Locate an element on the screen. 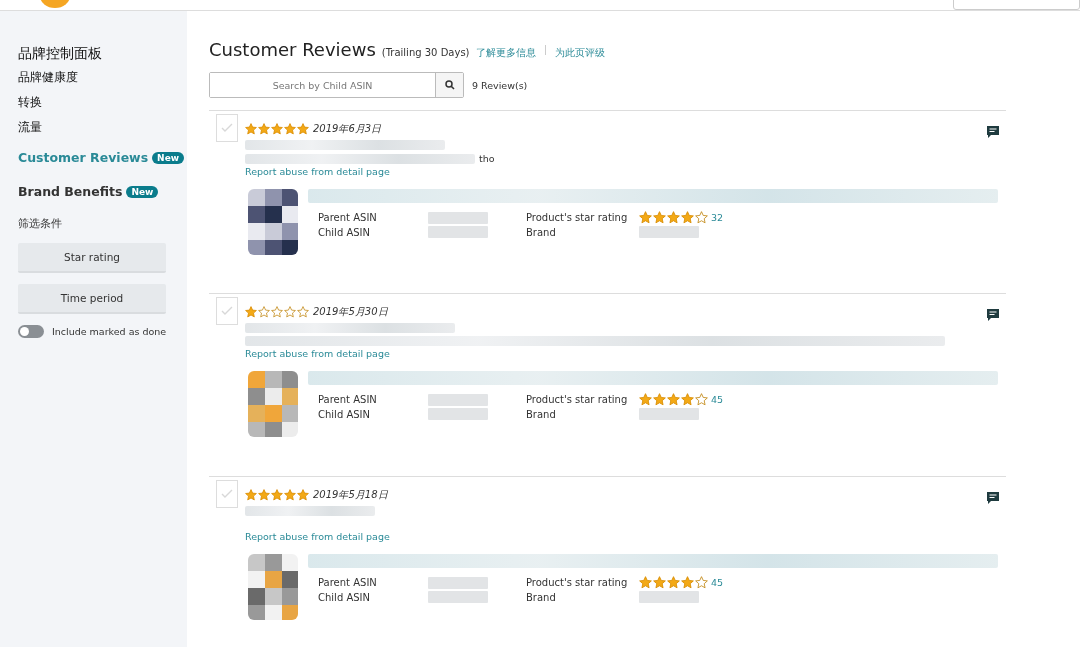 This screenshot has height=647, width=1080. search-field: Search by Child ASIN is located at coordinates (336, 85).